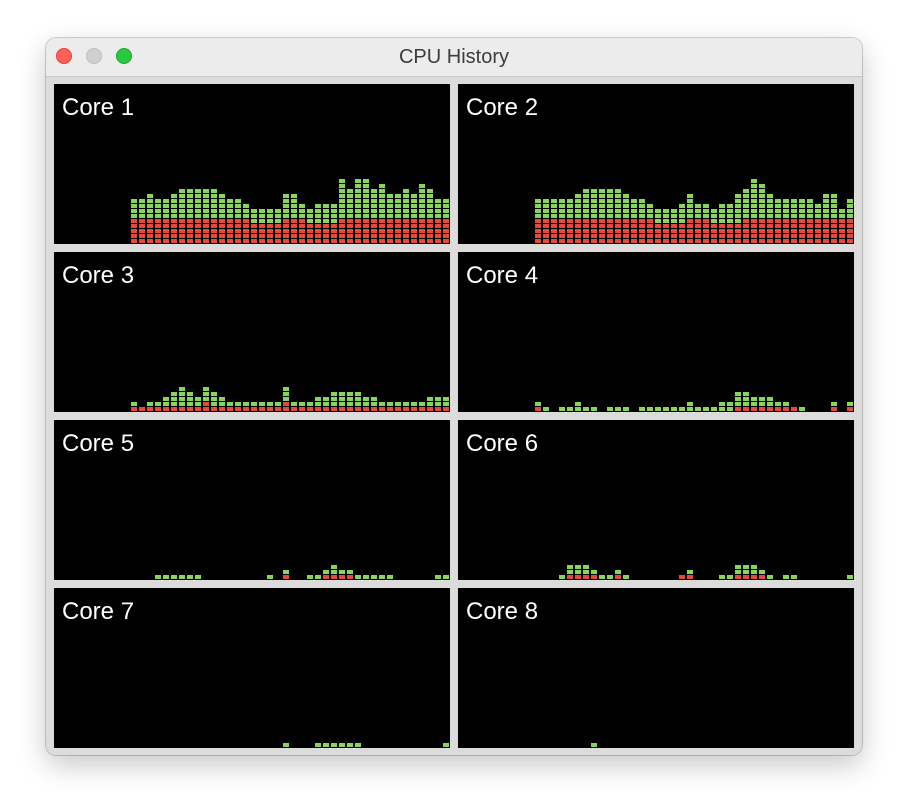 This screenshot has width=908, height=810. What do you see at coordinates (454, 57) in the screenshot?
I see `title-bar: CPU History` at bounding box center [454, 57].